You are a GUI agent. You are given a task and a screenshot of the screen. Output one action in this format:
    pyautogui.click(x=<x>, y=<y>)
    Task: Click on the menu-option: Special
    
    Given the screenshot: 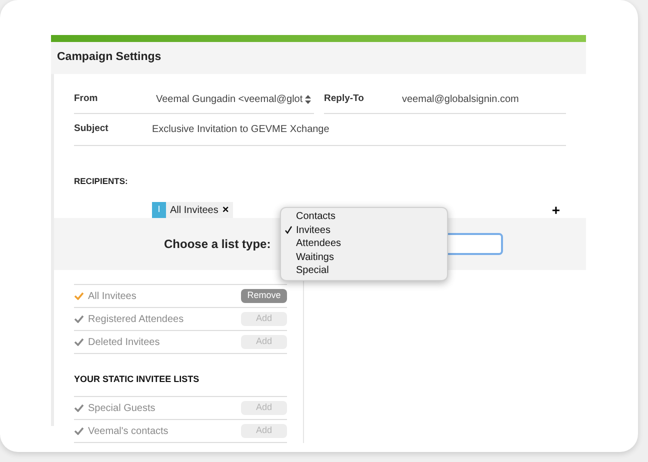 What is the action you would take?
    pyautogui.click(x=364, y=271)
    